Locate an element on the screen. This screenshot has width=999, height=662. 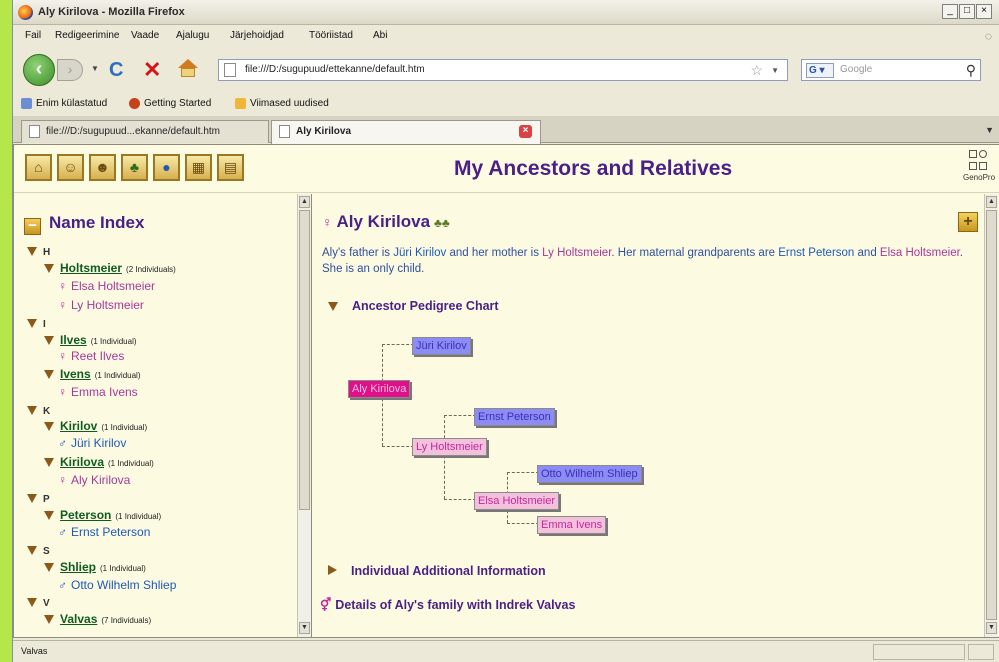
surname-link: Valvas is located at coordinates (78, 619).